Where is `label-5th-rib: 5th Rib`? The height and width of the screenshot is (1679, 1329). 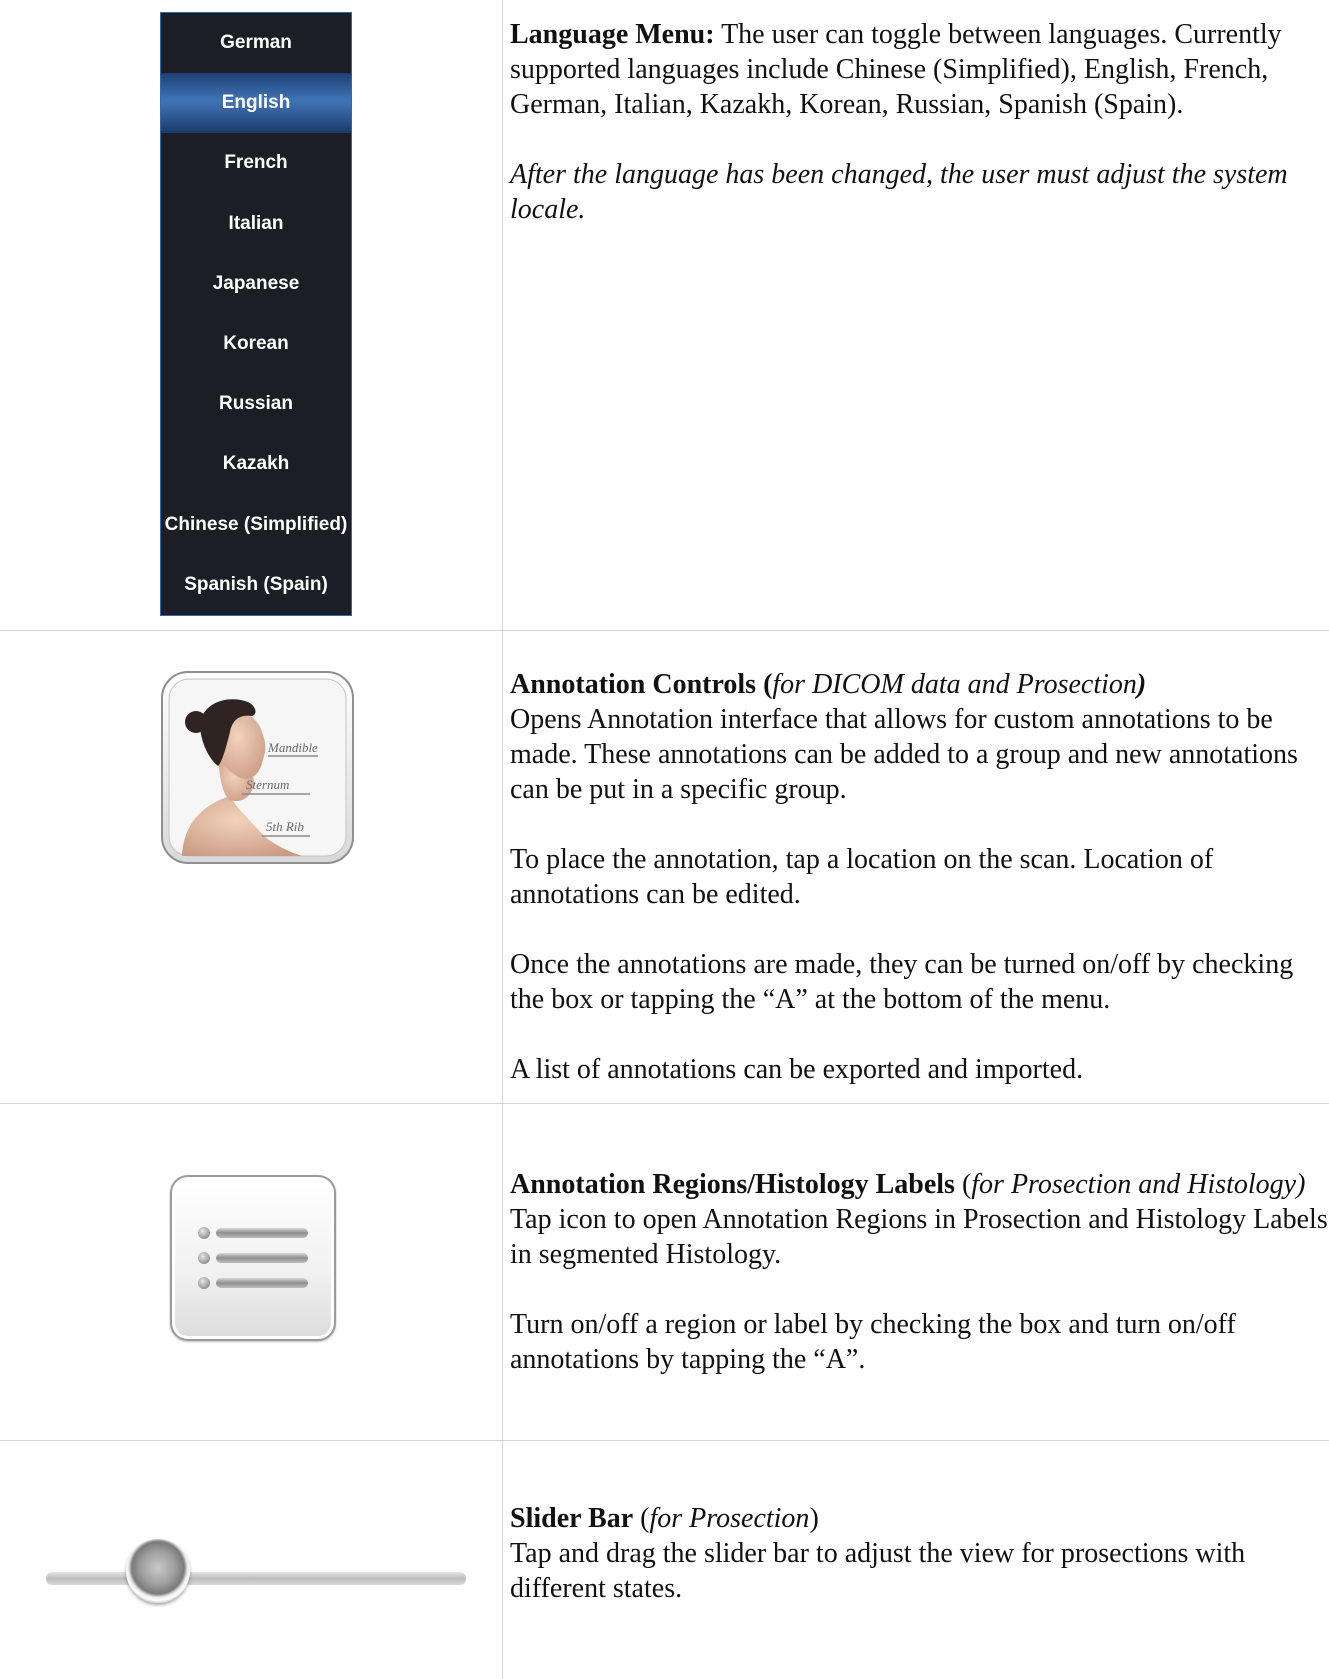 label-5th-rib: 5th Rib is located at coordinates (285, 826).